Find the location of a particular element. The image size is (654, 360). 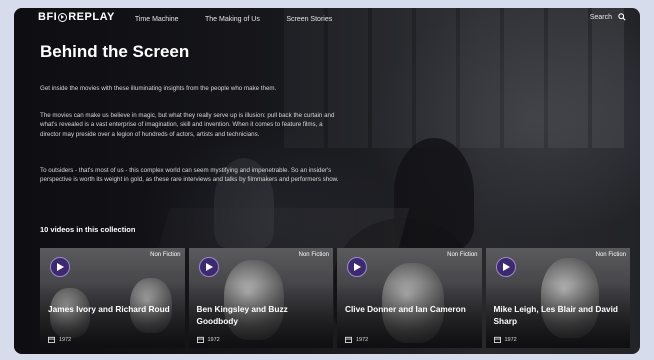

nav-screen-stories: Screen Stories is located at coordinates (309, 19).